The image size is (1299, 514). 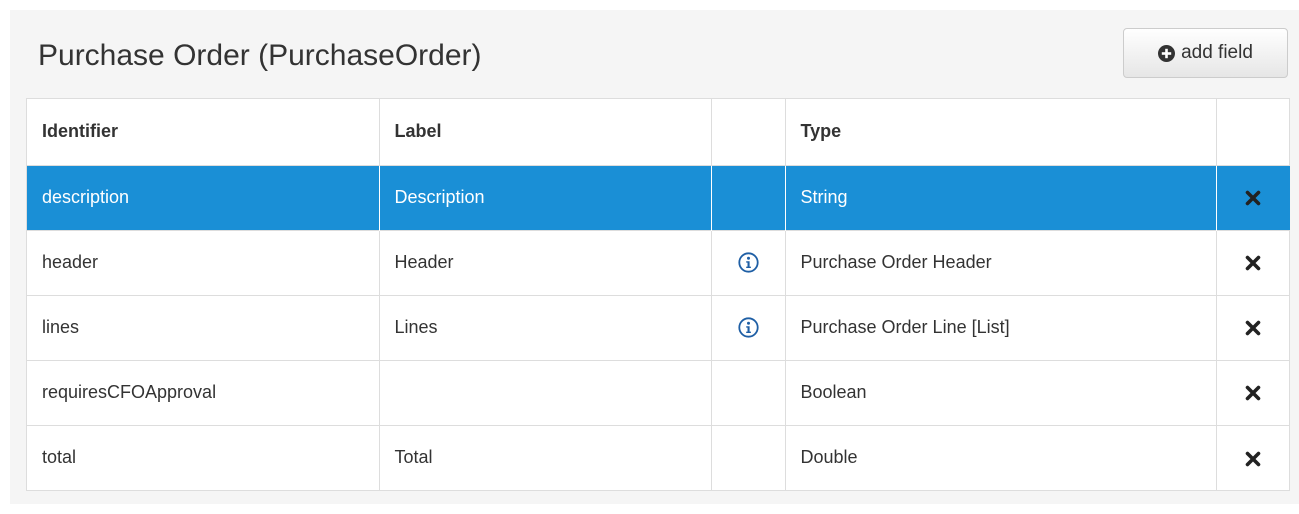 What do you see at coordinates (1001, 132) in the screenshot?
I see `column-header-type: Type` at bounding box center [1001, 132].